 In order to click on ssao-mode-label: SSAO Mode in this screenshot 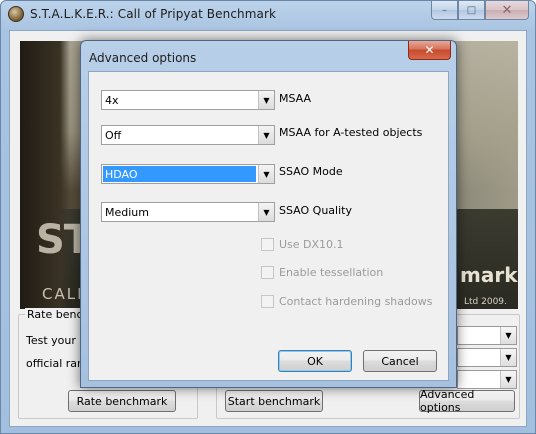, I will do `click(311, 171)`.